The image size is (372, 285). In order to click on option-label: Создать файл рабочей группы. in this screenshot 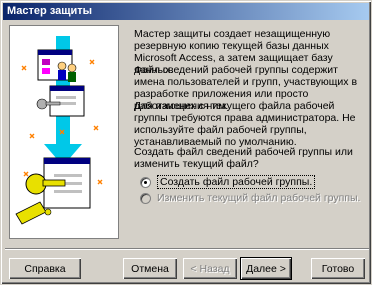, I will do `click(236, 182)`.